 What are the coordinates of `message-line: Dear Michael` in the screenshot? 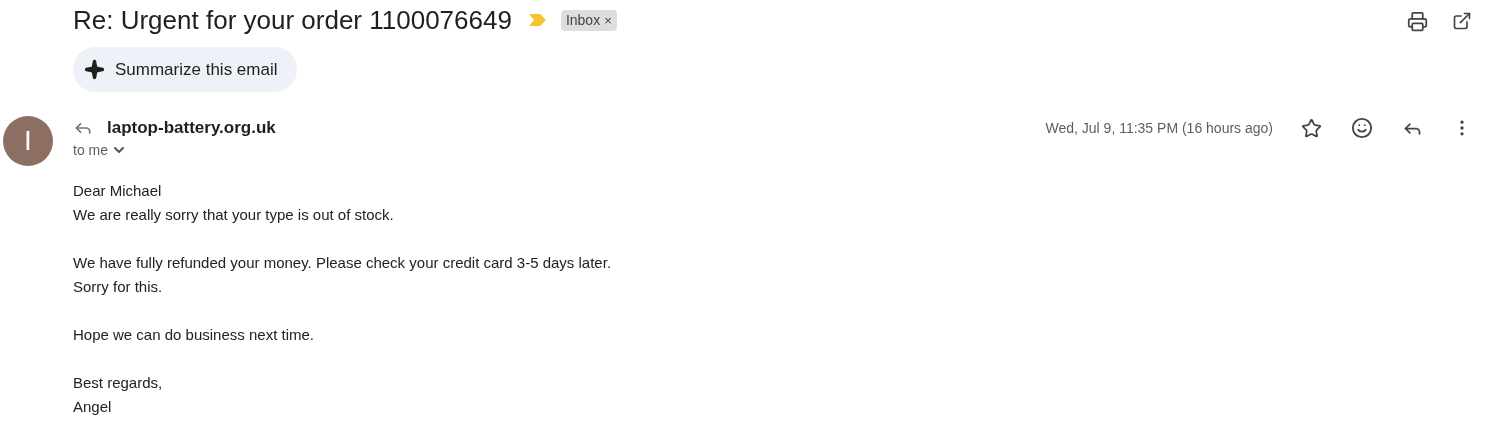 It's located at (117, 191).